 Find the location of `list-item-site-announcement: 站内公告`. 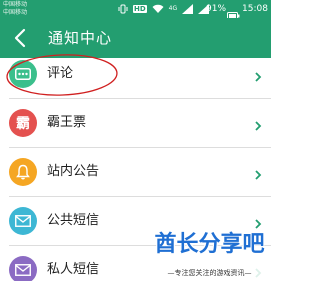

list-item-site-announcement: 站内公告 is located at coordinates (135, 172).